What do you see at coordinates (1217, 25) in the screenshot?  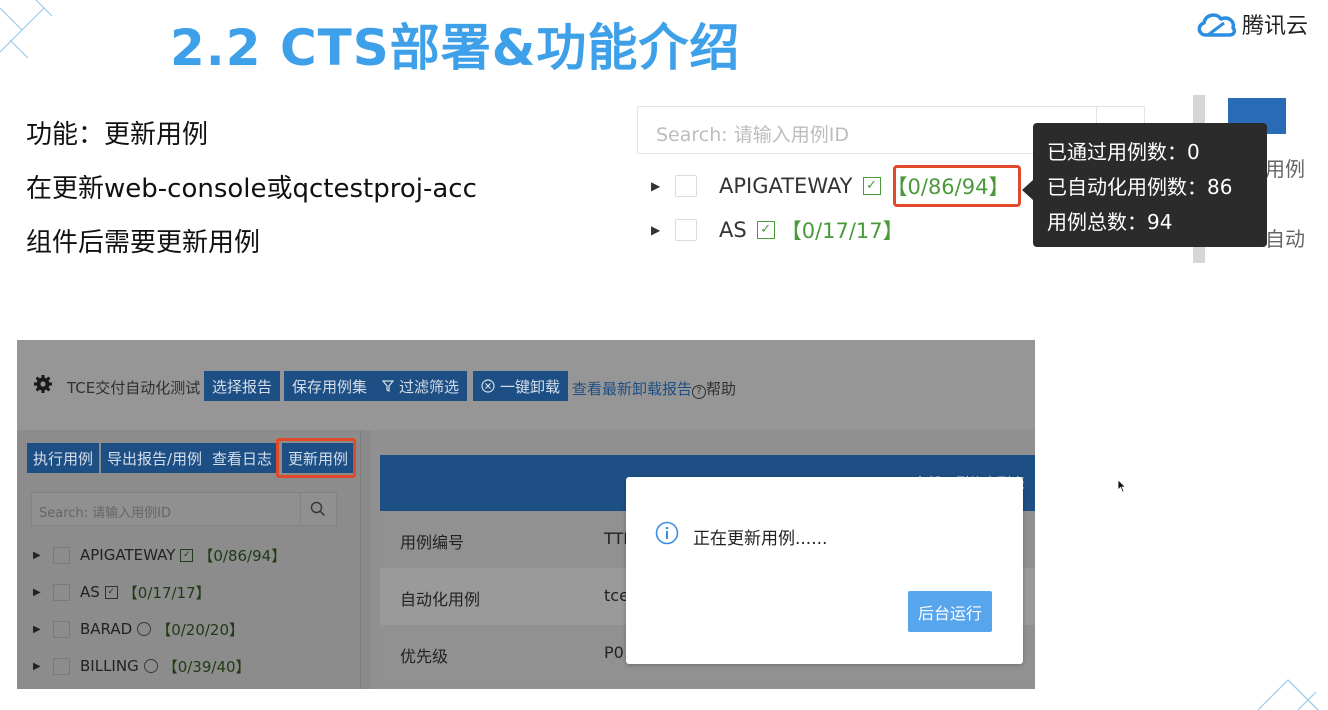 I see `cloud-icon` at bounding box center [1217, 25].